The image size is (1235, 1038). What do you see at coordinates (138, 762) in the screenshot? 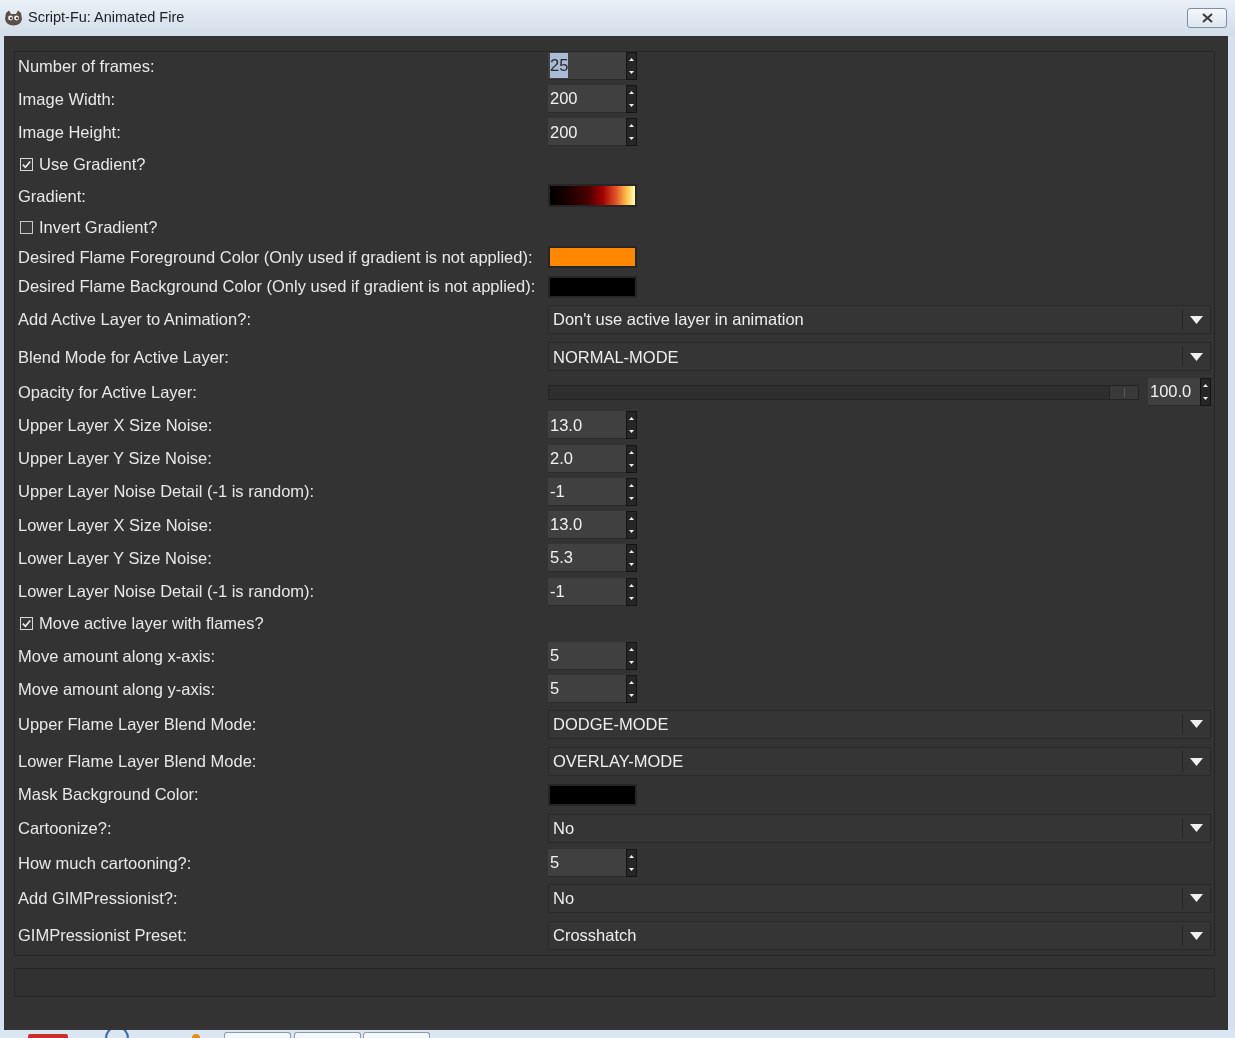
I see `field-label: Lower Flame Layer Blend Mode:` at bounding box center [138, 762].